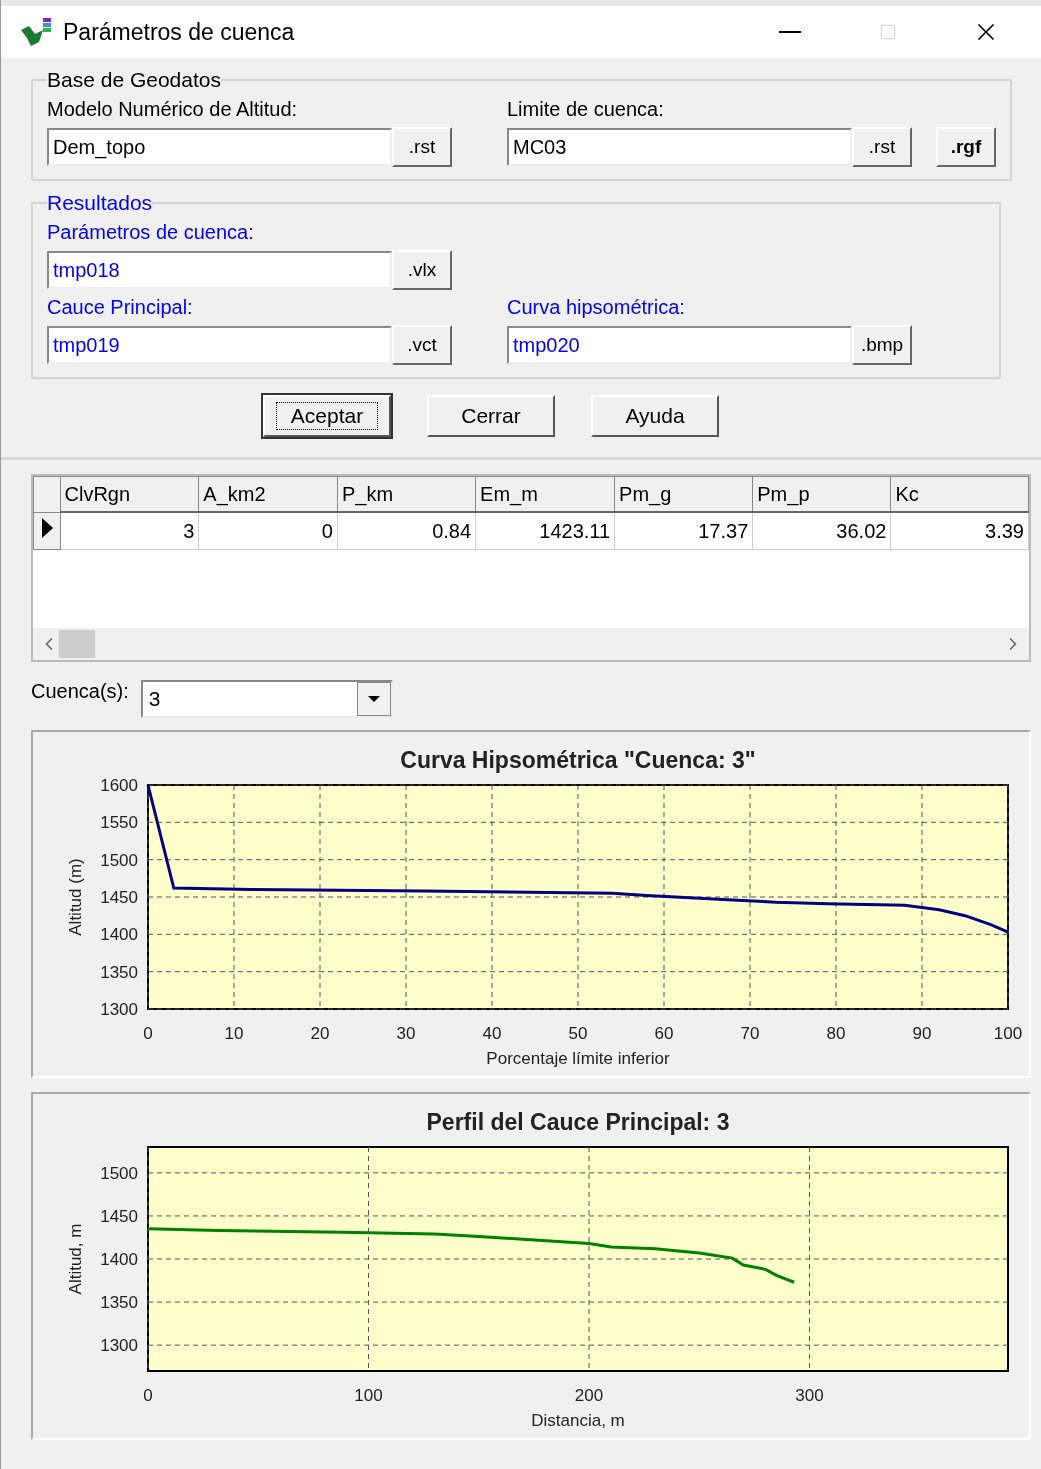  I want to click on table-cell: 0, so click(268, 531).